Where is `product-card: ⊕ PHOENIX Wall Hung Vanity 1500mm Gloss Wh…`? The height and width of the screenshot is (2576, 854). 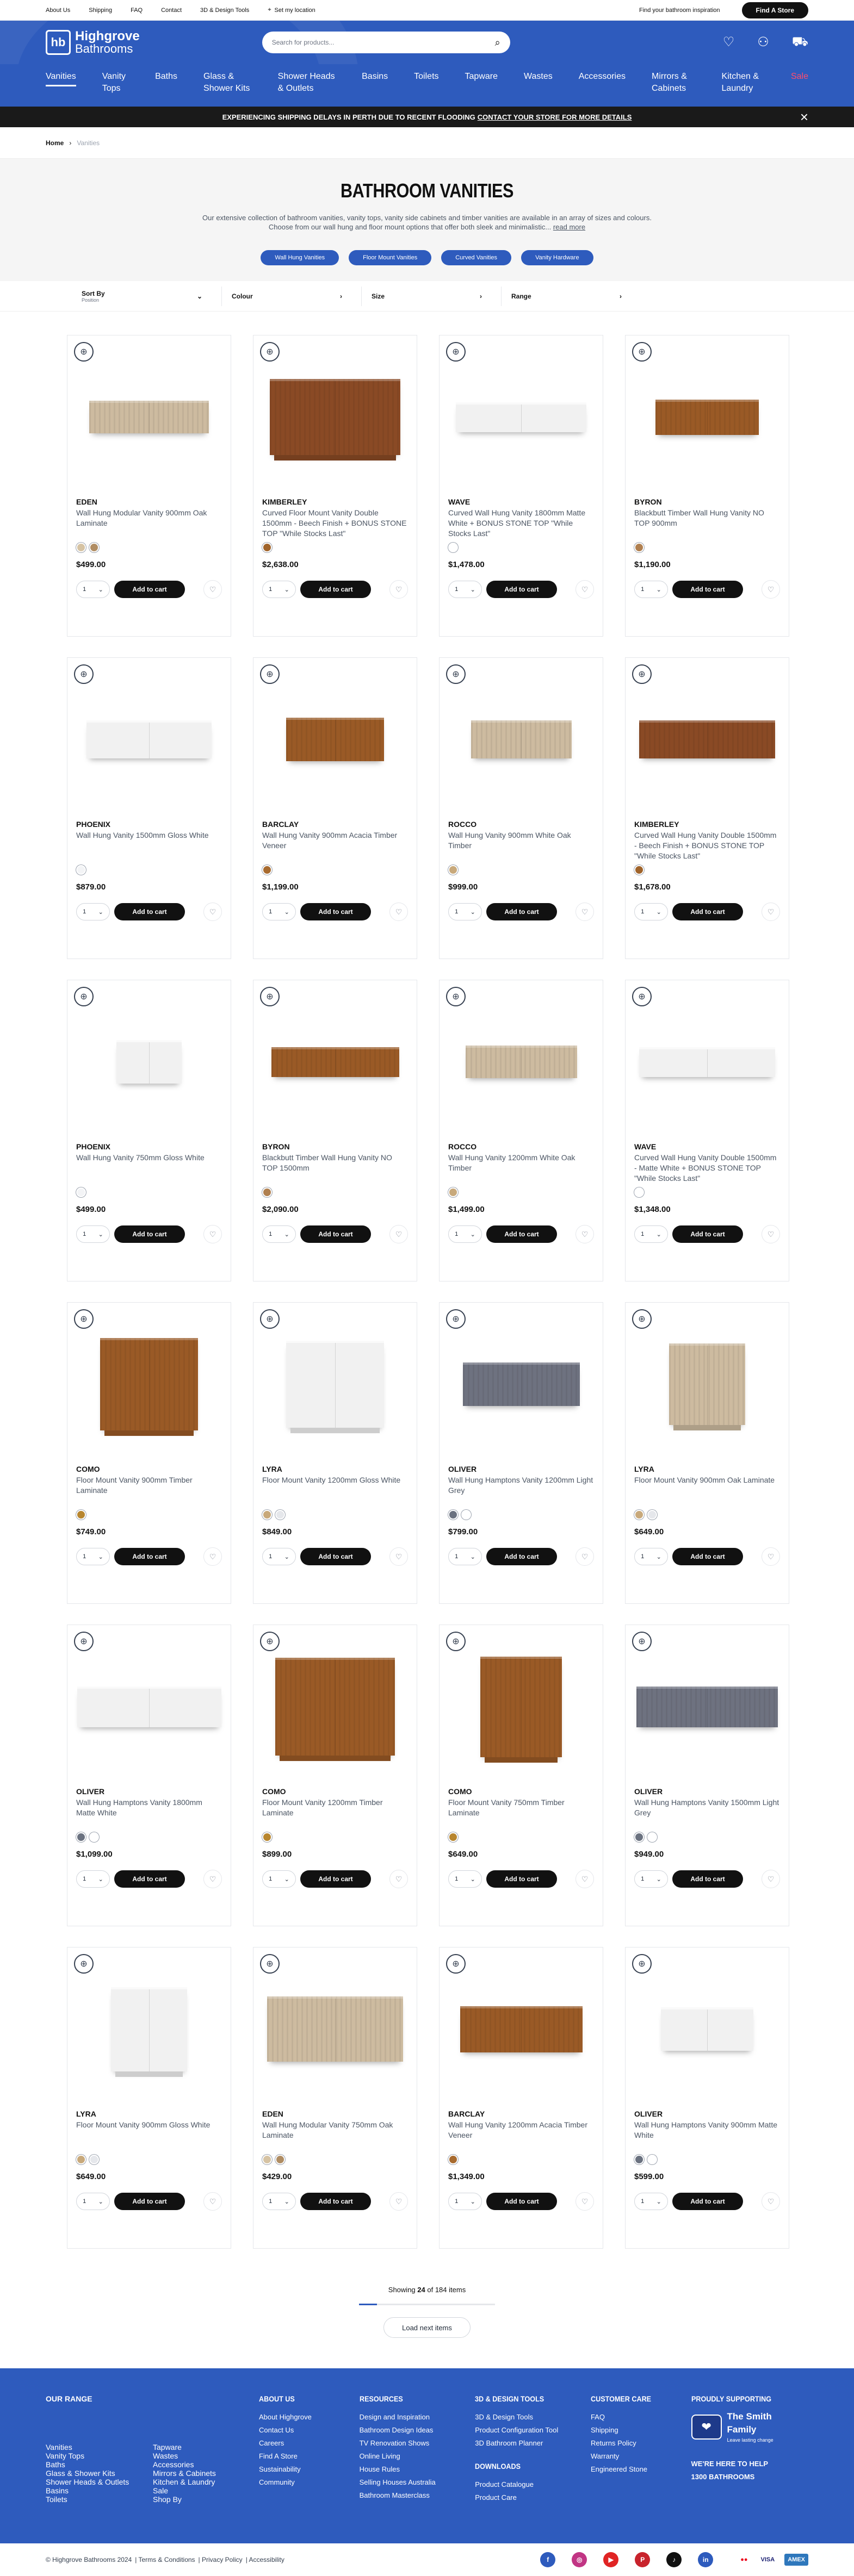 product-card: ⊕ PHOENIX Wall Hung Vanity 1500mm Gloss Wh… is located at coordinates (149, 808).